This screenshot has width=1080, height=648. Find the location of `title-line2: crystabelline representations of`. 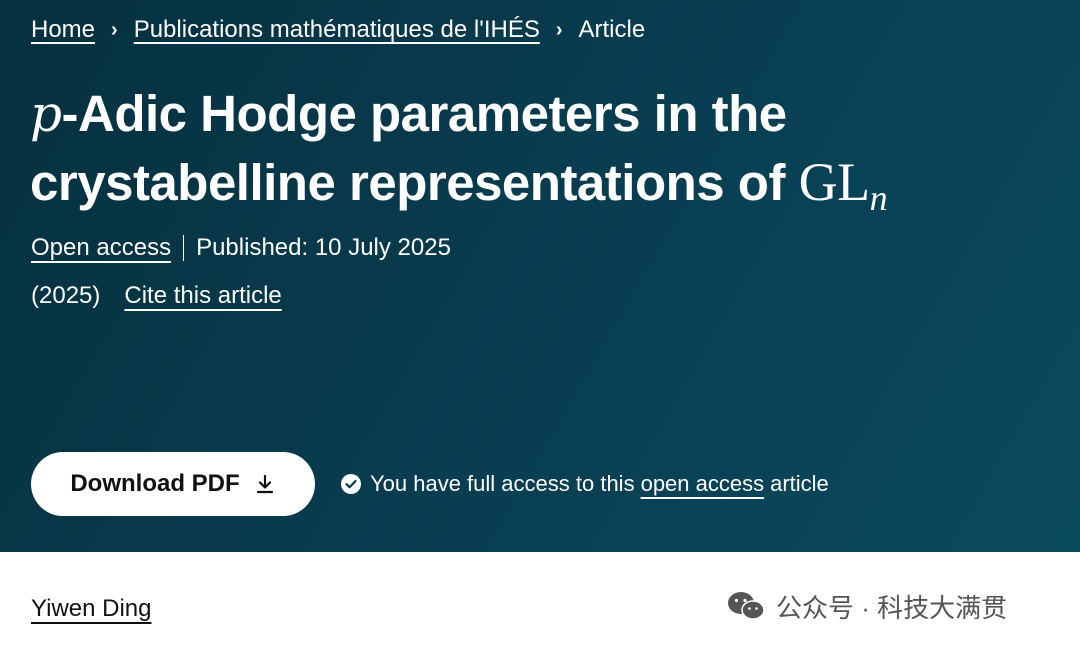

title-line2: crystabelline representations of is located at coordinates (414, 182).